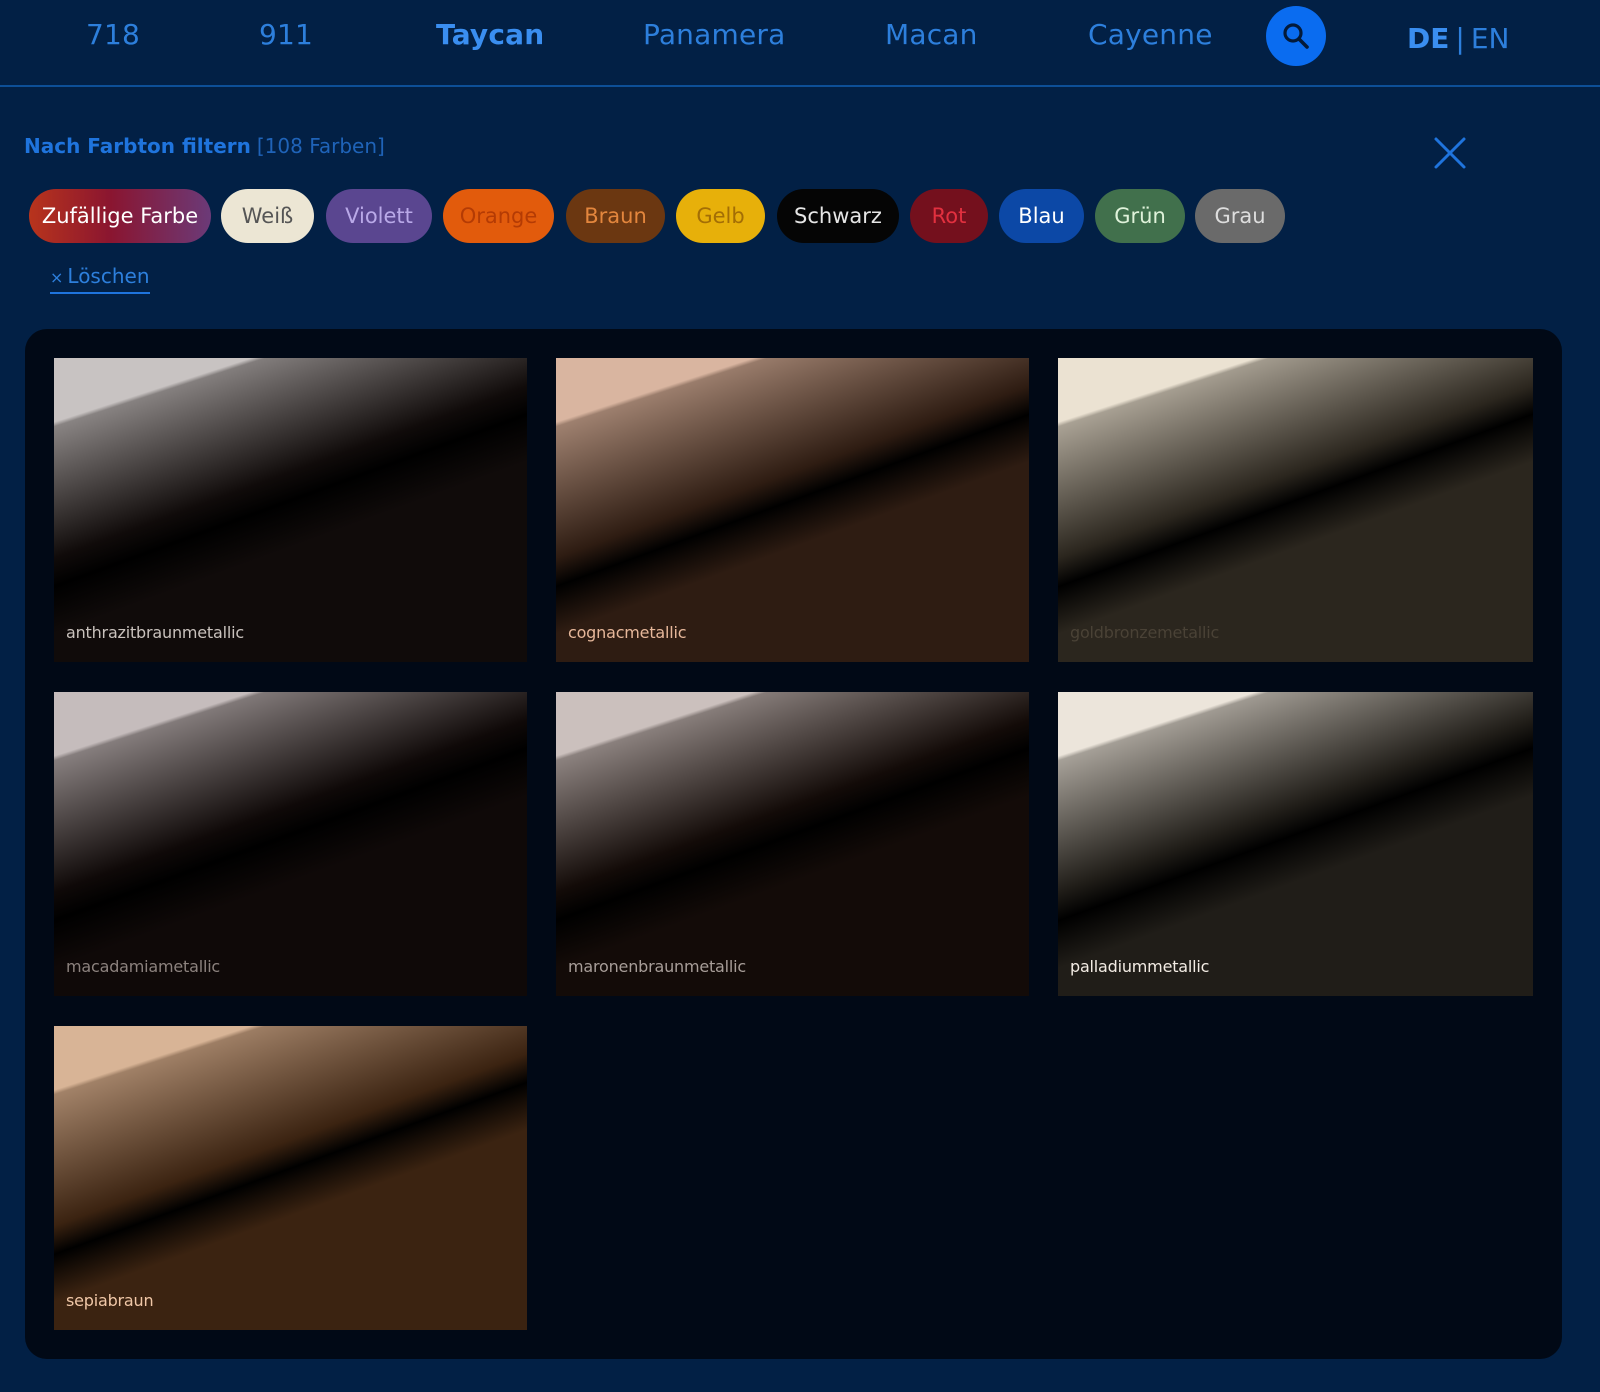  What do you see at coordinates (1140, 966) in the screenshot?
I see `swatch-name: palladiummetallic` at bounding box center [1140, 966].